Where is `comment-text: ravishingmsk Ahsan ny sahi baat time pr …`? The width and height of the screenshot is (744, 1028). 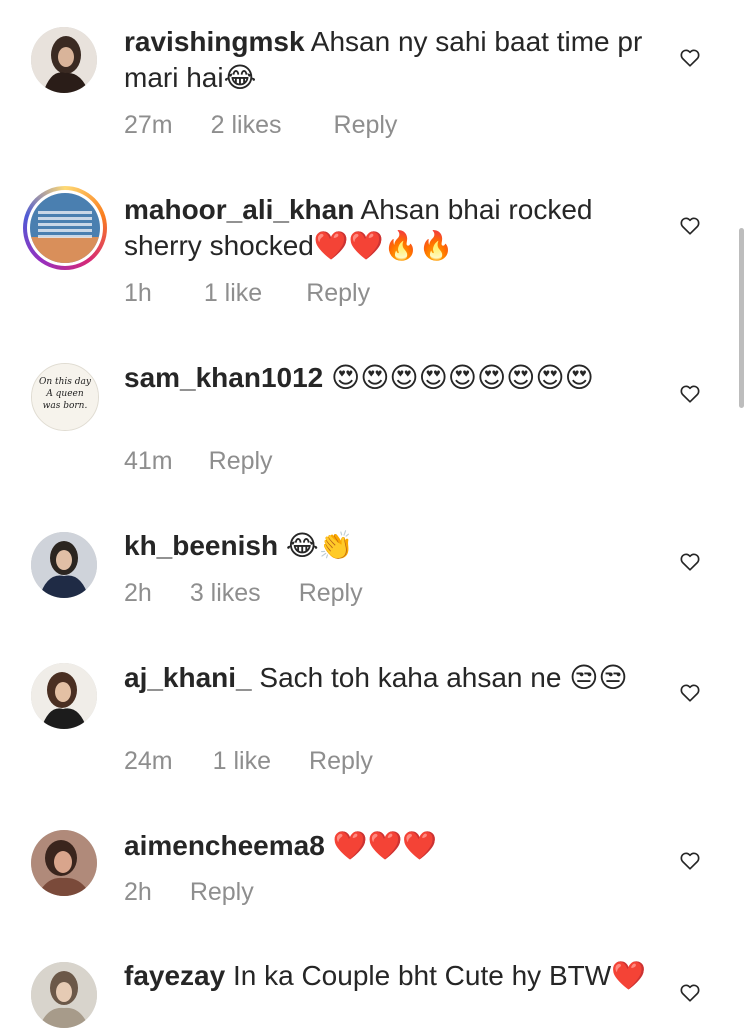
comment-text: ravishingmsk Ahsan ny sahi baat time pr … is located at coordinates (394, 60).